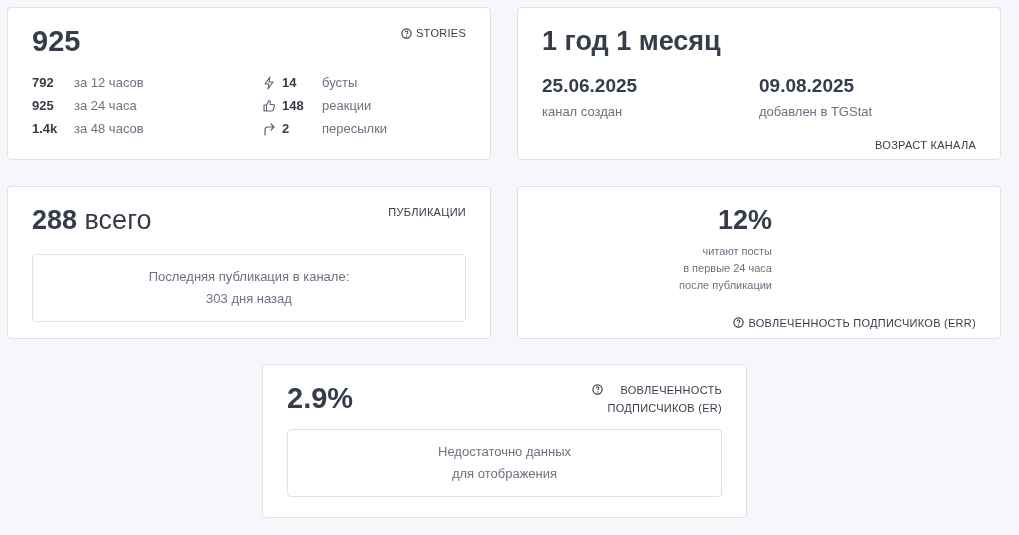  What do you see at coordinates (290, 83) in the screenshot?
I see `metric-count: 14` at bounding box center [290, 83].